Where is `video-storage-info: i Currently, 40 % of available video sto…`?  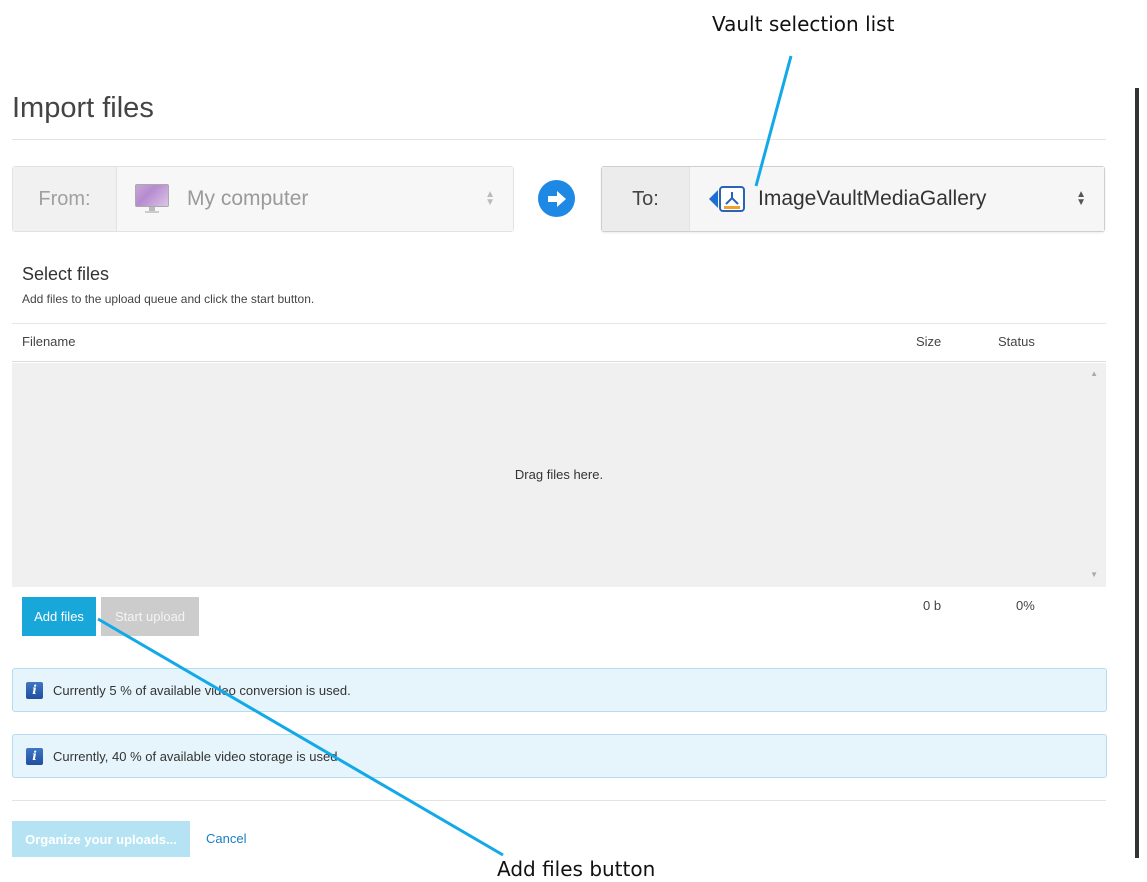
video-storage-info: i Currently, 40 % of available video sto… is located at coordinates (559, 756).